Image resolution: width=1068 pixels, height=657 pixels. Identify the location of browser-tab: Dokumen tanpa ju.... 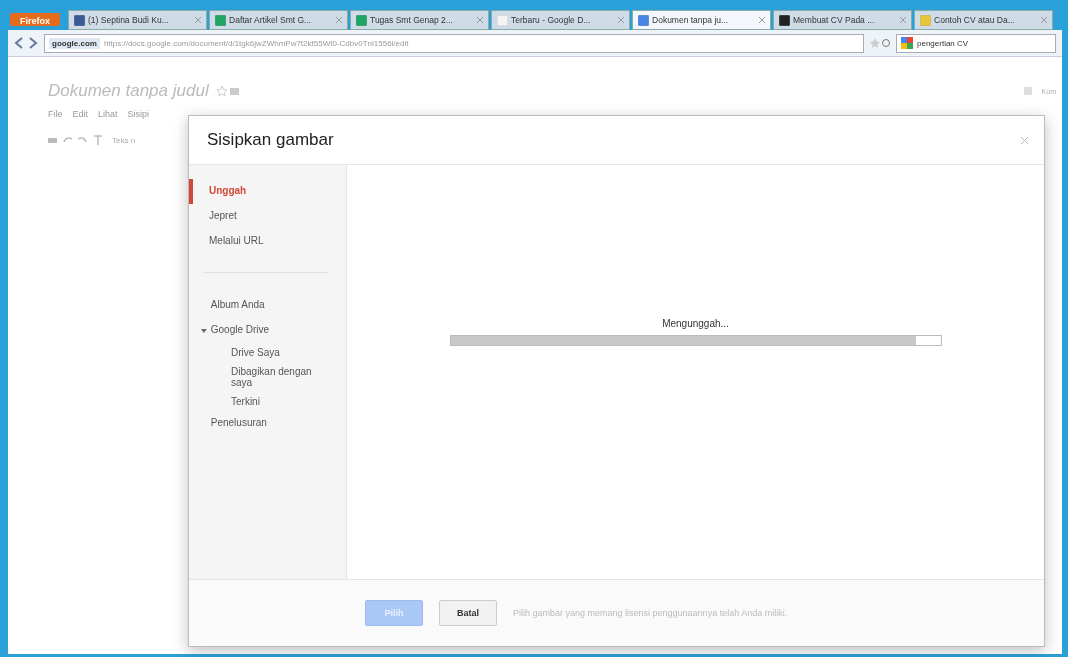
(701, 20).